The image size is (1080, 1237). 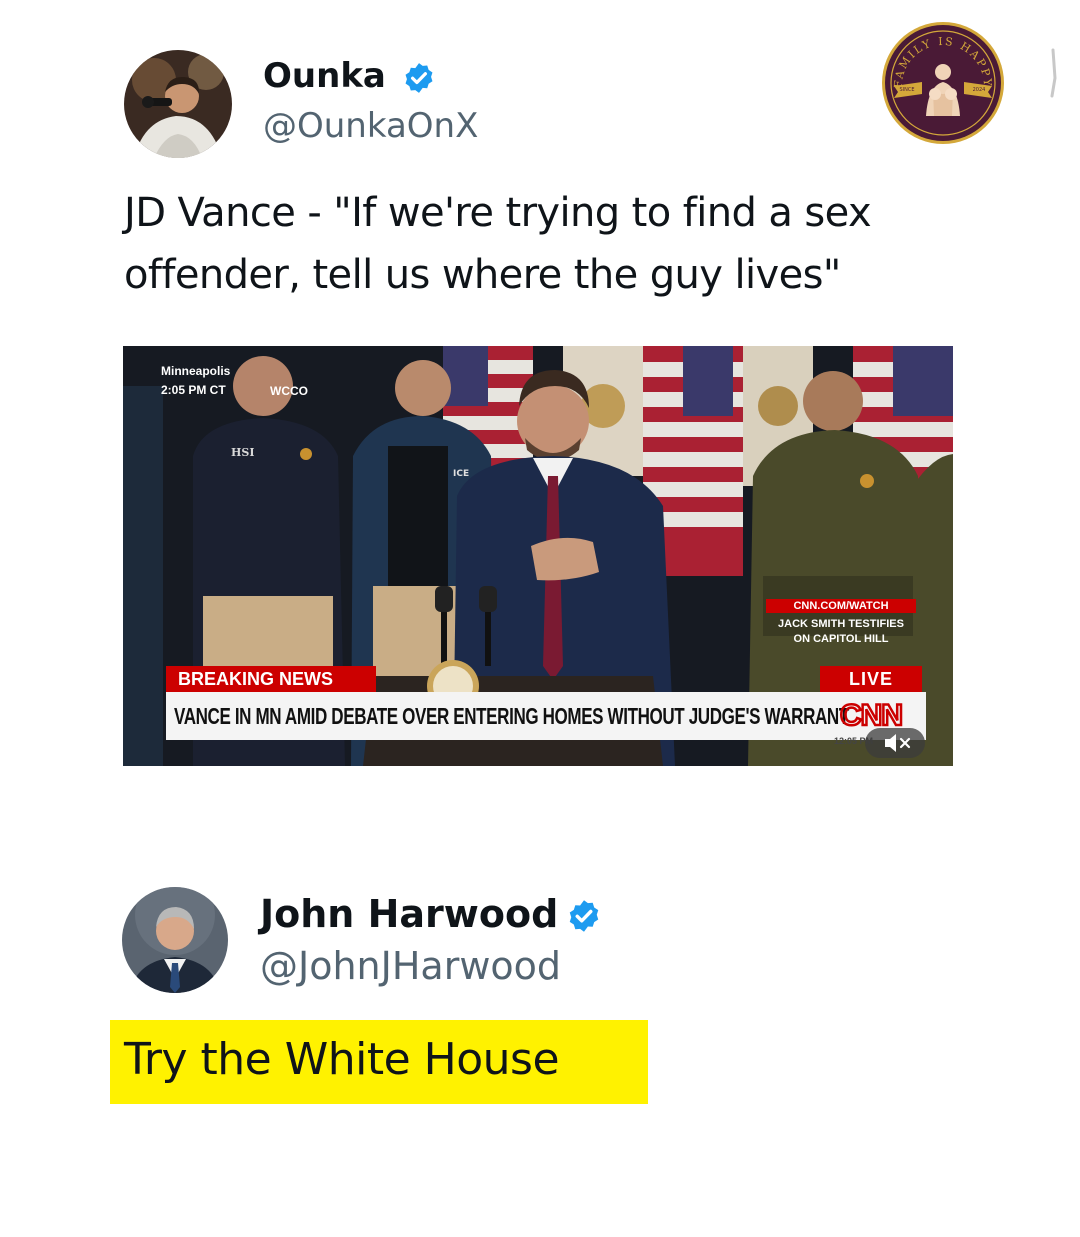 I want to click on muted-speaker-icon, so click(x=898, y=743).